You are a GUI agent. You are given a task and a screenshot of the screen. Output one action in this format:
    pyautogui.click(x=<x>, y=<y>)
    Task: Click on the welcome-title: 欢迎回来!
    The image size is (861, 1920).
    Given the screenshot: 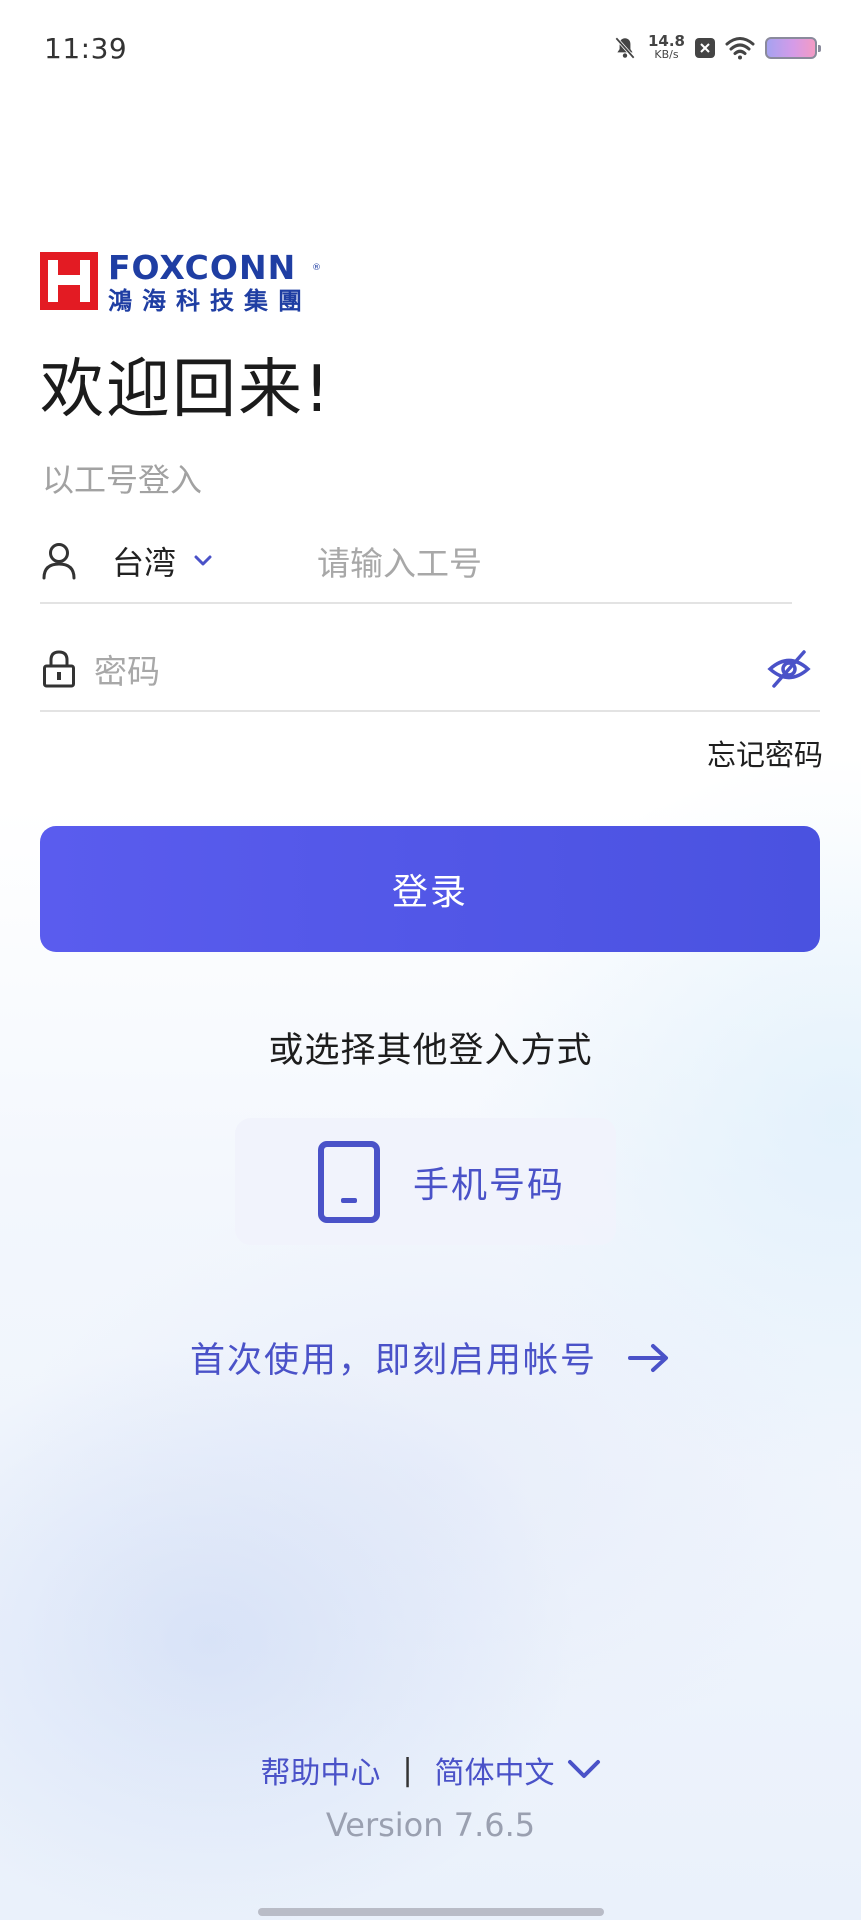 What is the action you would take?
    pyautogui.click(x=186, y=390)
    